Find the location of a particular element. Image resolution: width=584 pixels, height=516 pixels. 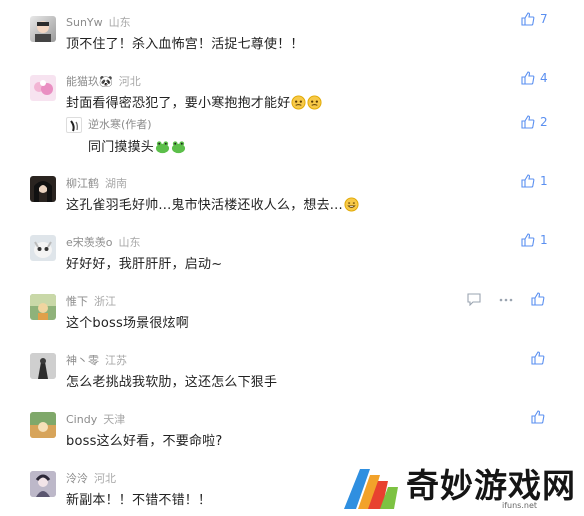

like-button: 7 is located at coordinates (534, 19).